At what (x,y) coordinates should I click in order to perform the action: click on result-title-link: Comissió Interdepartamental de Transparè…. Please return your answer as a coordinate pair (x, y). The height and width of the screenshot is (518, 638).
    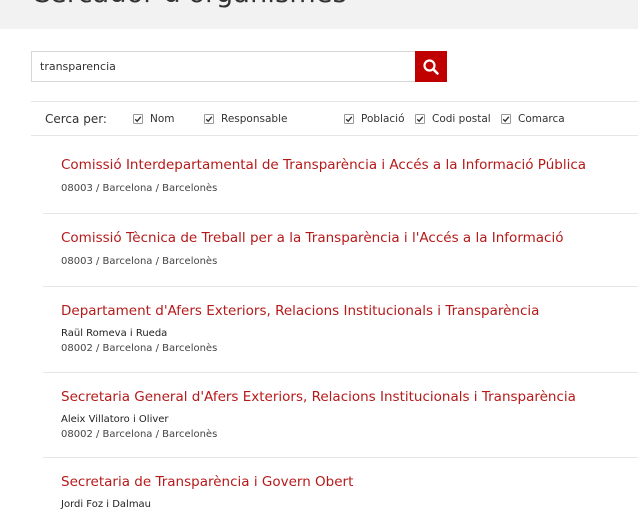
    Looking at the image, I should click on (323, 165).